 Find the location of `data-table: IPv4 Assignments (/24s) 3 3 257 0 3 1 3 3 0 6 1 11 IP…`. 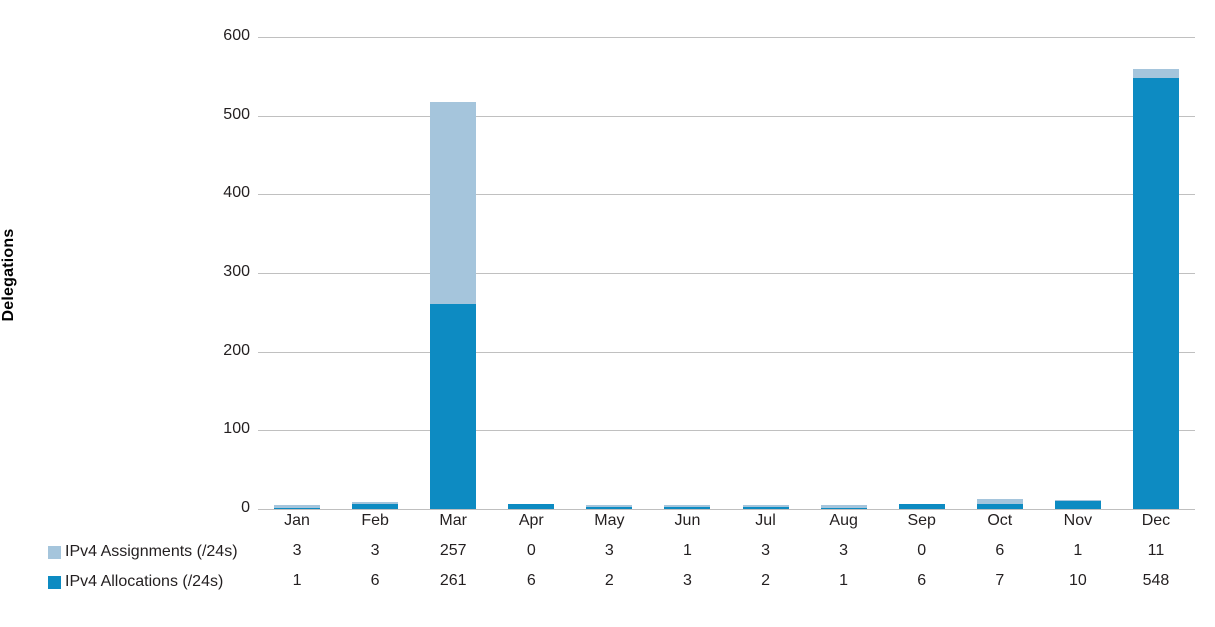

data-table: IPv4 Assignments (/24s) 3 3 257 0 3 1 3 3 0 6 1 11 IP… is located at coordinates (607, 568).